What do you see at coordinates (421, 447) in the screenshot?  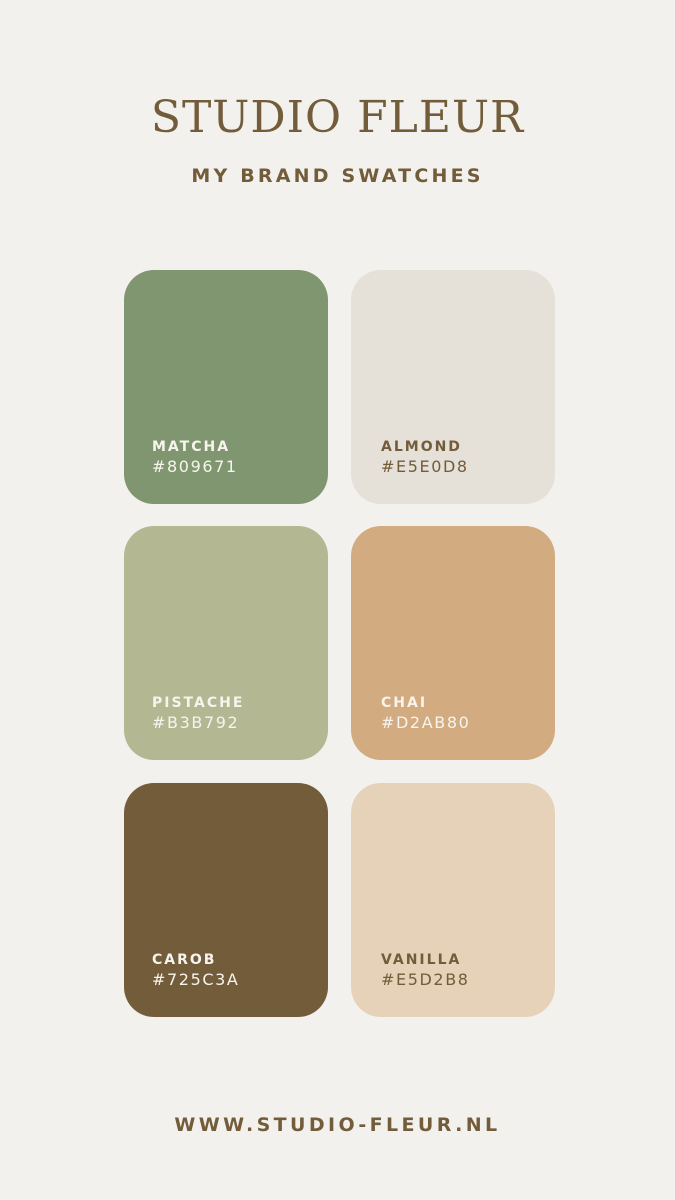 I see `swatch-name: ALMOND` at bounding box center [421, 447].